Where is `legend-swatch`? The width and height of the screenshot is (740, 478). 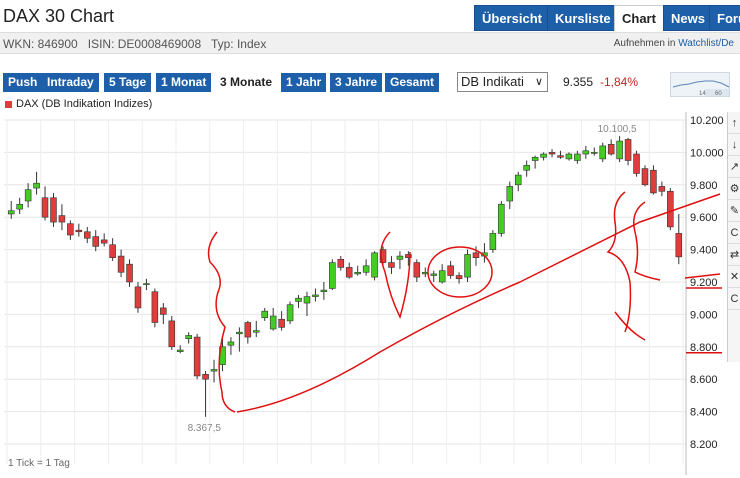
legend-swatch is located at coordinates (8, 104).